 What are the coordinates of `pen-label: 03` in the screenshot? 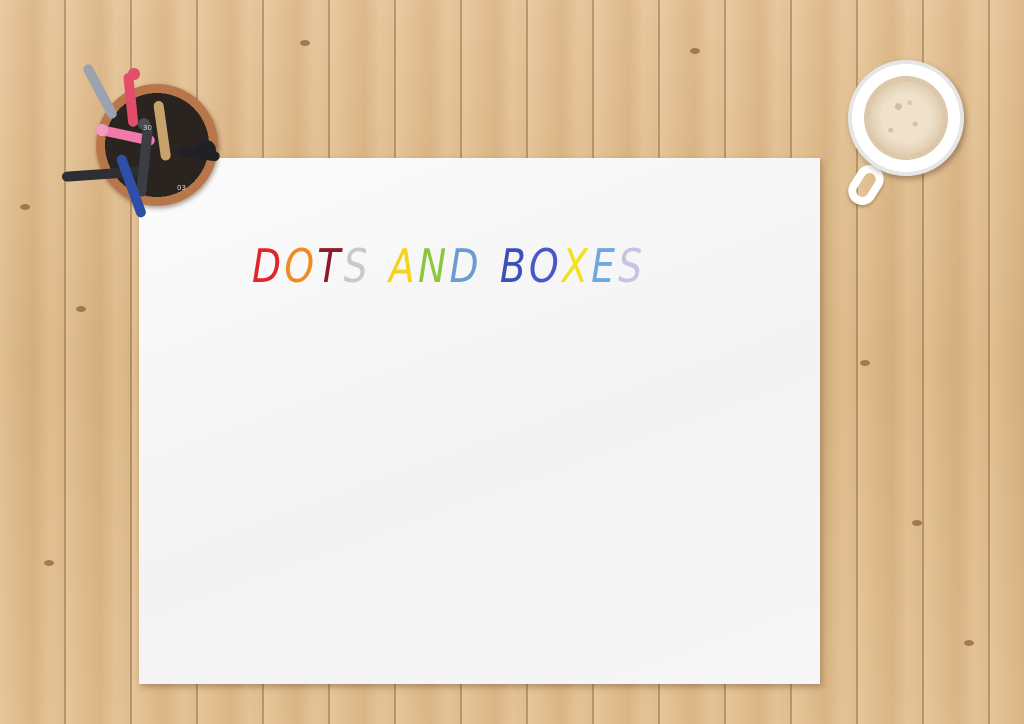 It's located at (181, 188).